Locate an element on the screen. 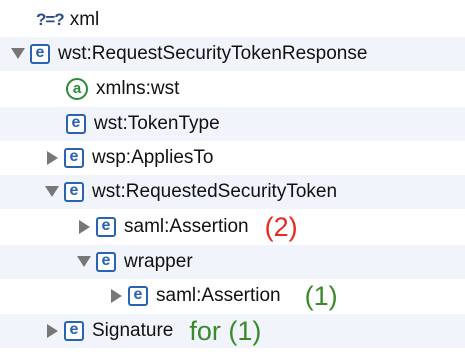 This screenshot has width=465, height=356. attribute-icon: a is located at coordinates (77, 89).